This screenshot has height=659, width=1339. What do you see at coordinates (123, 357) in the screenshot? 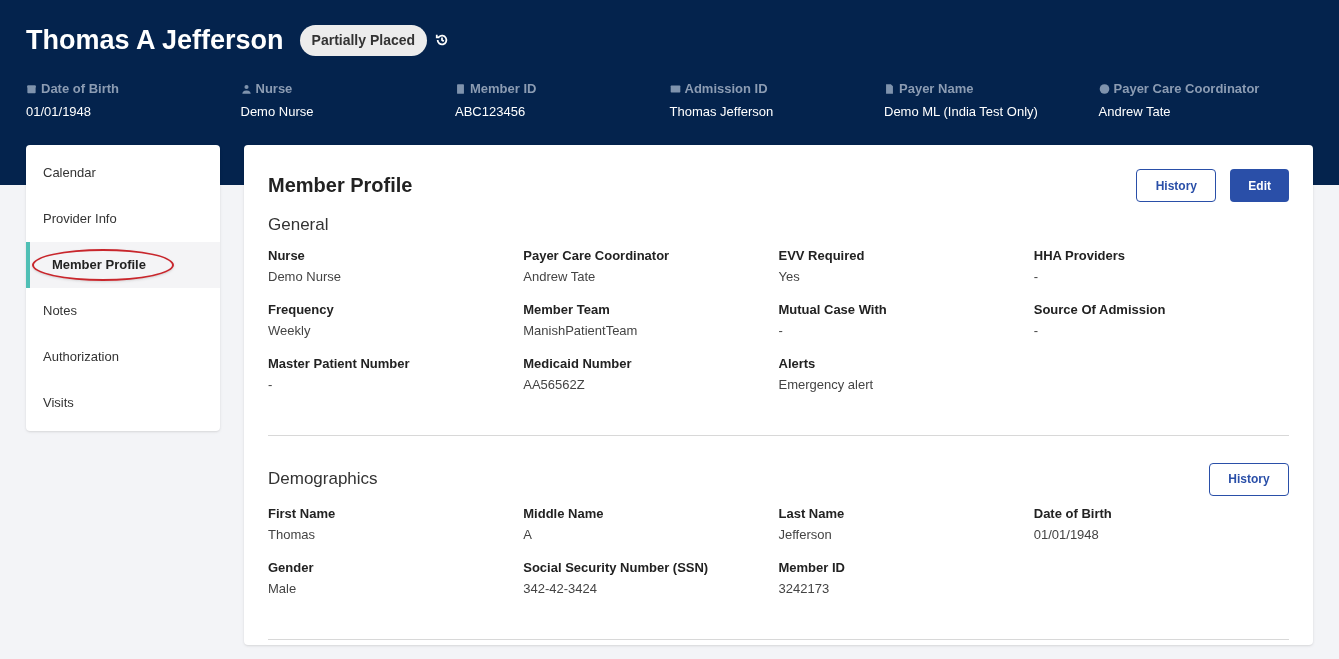
I see `sidebar-item: Authorization` at bounding box center [123, 357].